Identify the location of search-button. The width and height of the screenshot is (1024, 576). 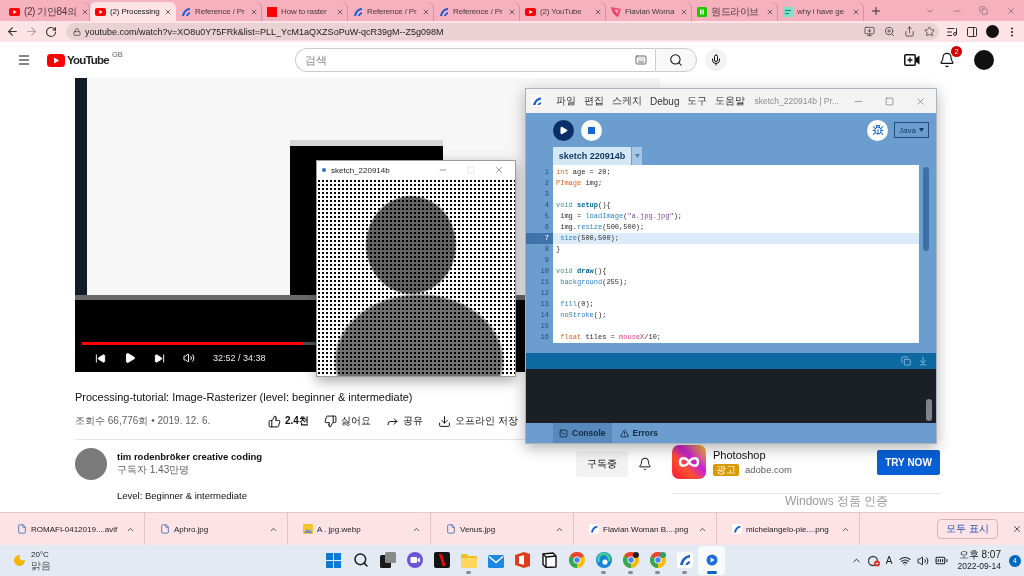
(676, 60).